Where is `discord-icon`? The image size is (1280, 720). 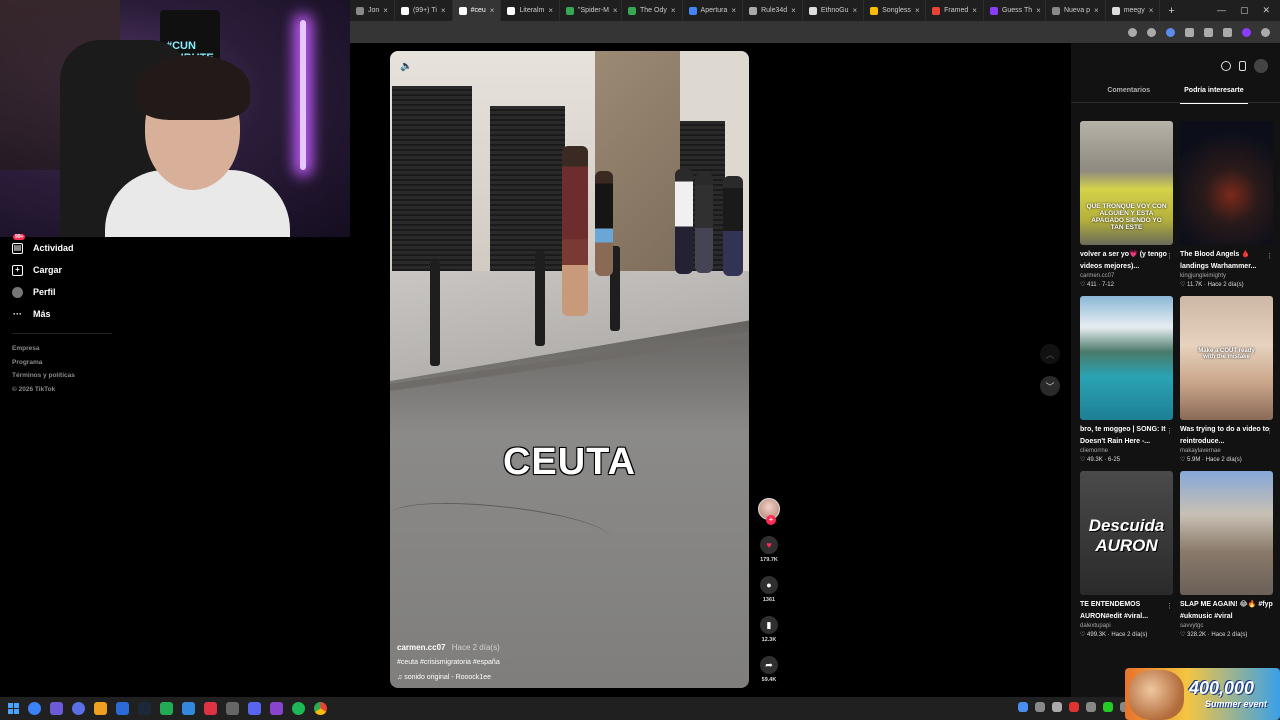 discord-icon is located at coordinates (254, 708).